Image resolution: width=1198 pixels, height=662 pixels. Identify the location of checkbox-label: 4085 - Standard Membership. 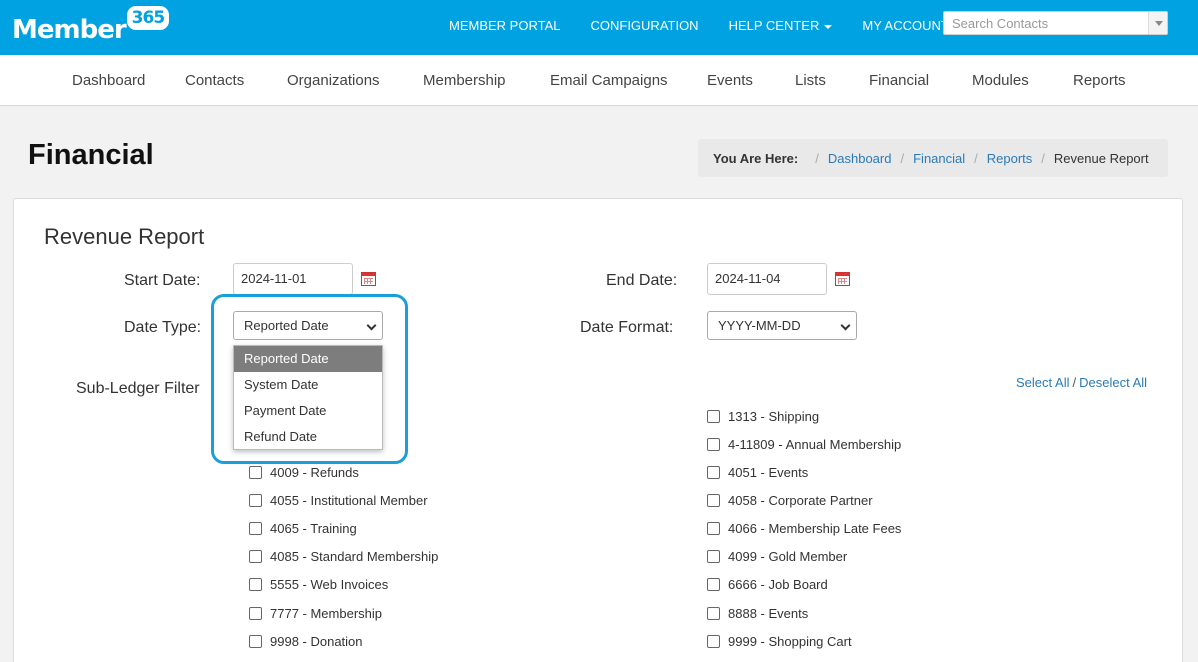
(354, 556).